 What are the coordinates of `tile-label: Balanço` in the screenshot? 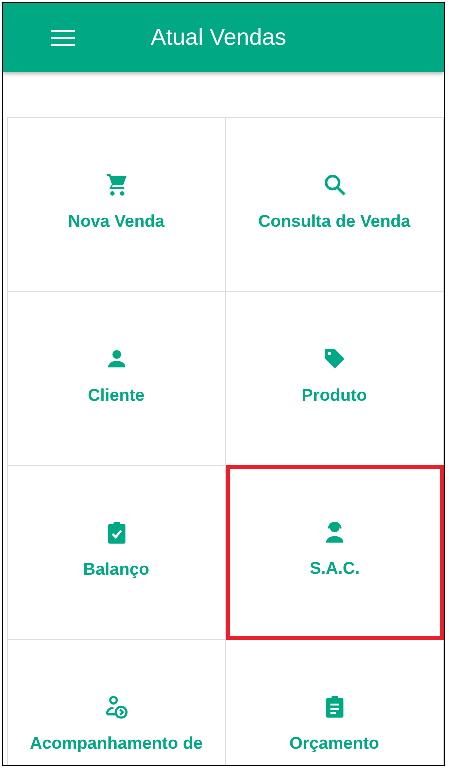 It's located at (116, 570).